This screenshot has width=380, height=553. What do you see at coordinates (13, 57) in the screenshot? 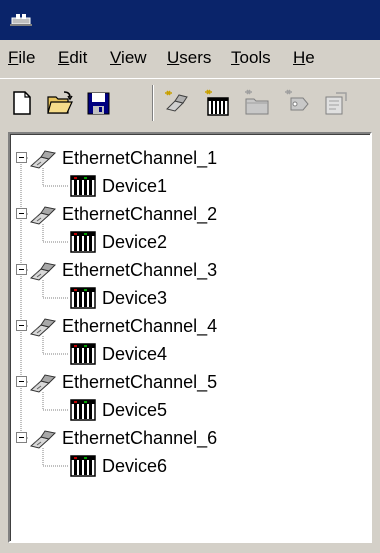
I see `menu-file-accelerator: F` at bounding box center [13, 57].